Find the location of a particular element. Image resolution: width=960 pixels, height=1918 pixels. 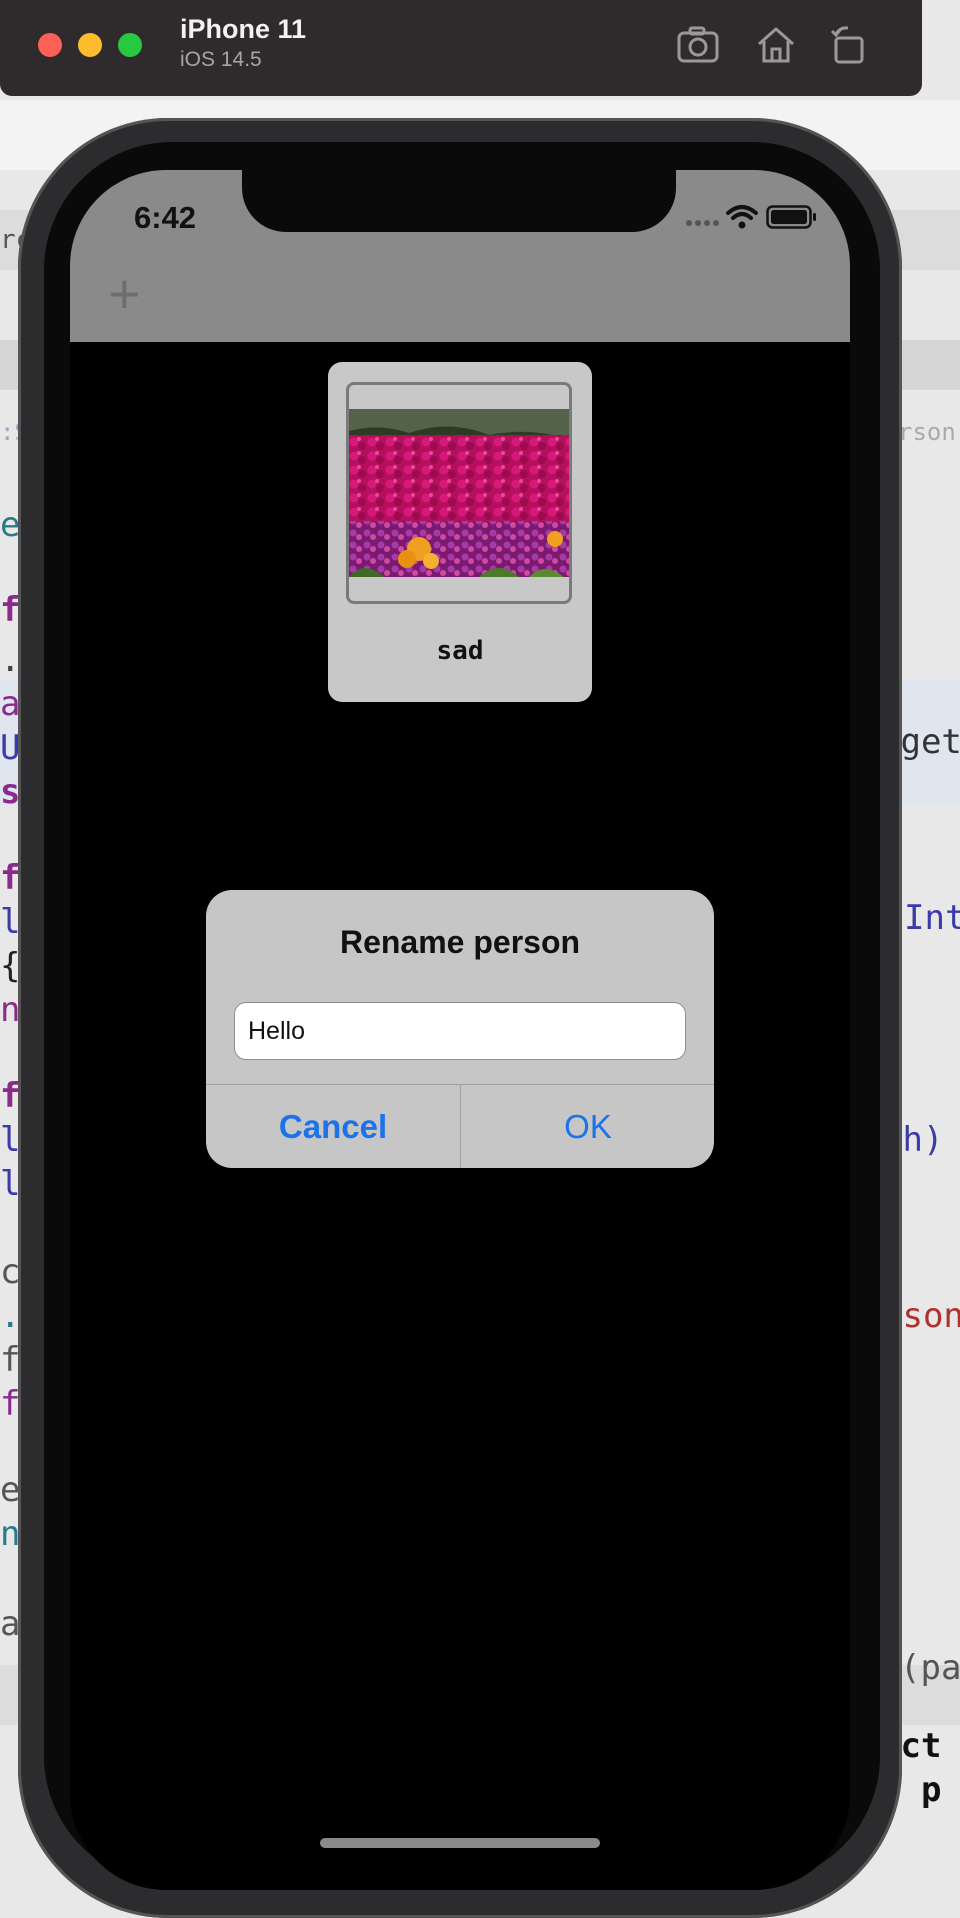

person-card: sad is located at coordinates (460, 532).